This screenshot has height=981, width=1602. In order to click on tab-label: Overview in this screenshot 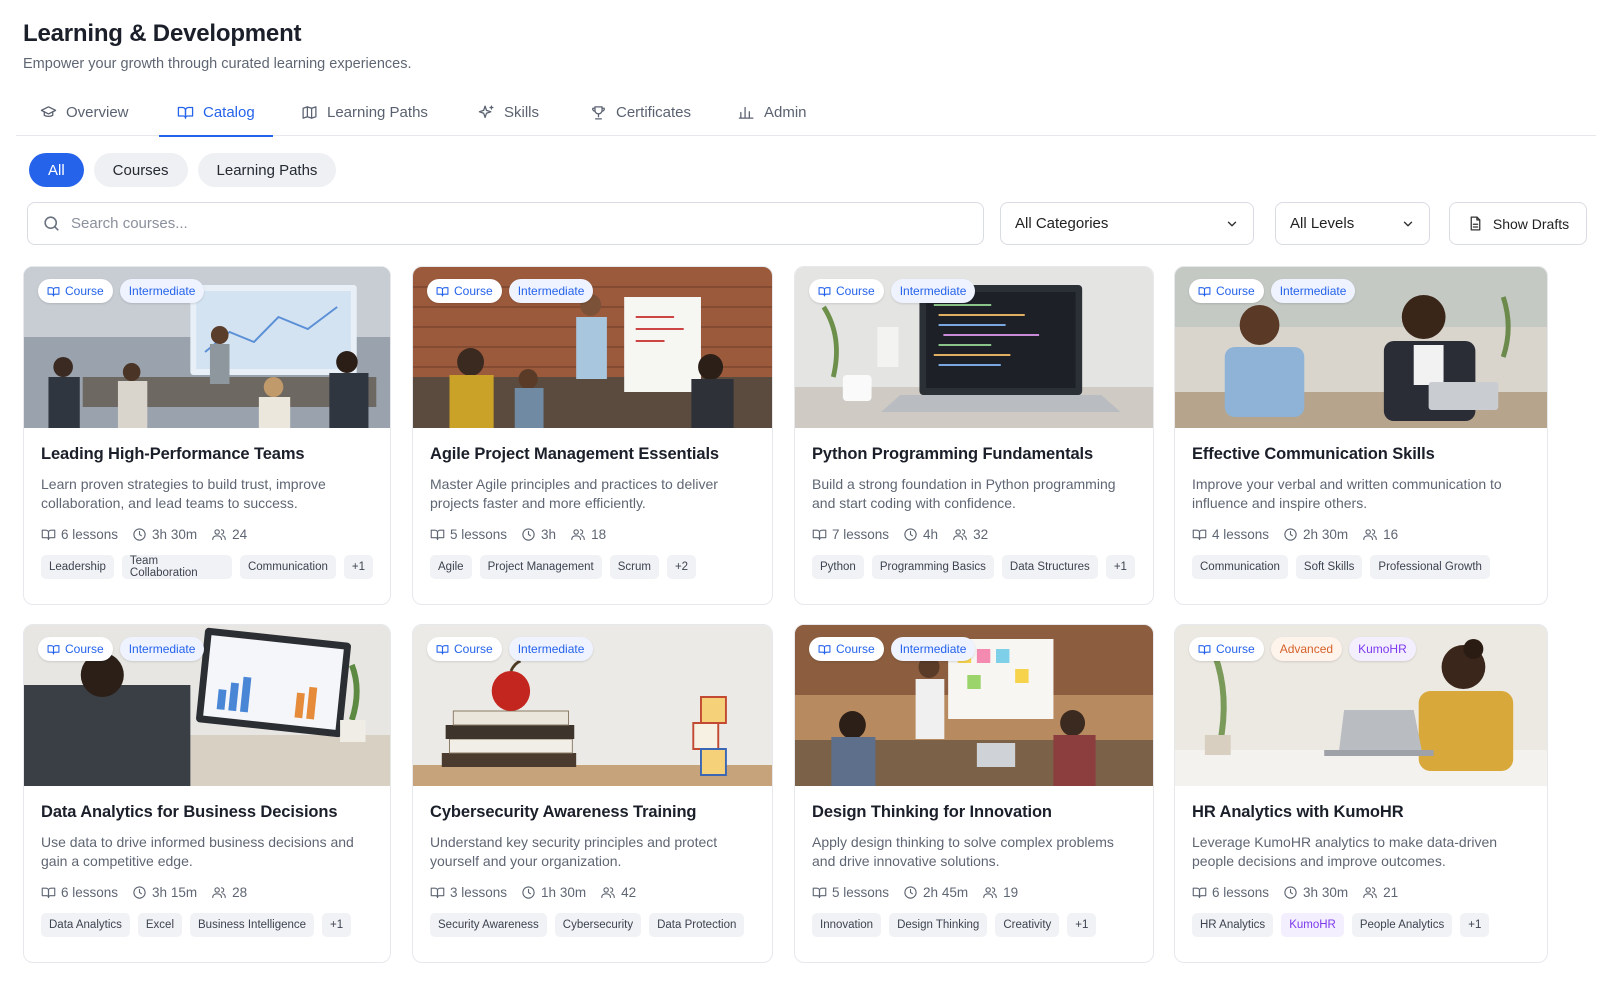, I will do `click(97, 112)`.